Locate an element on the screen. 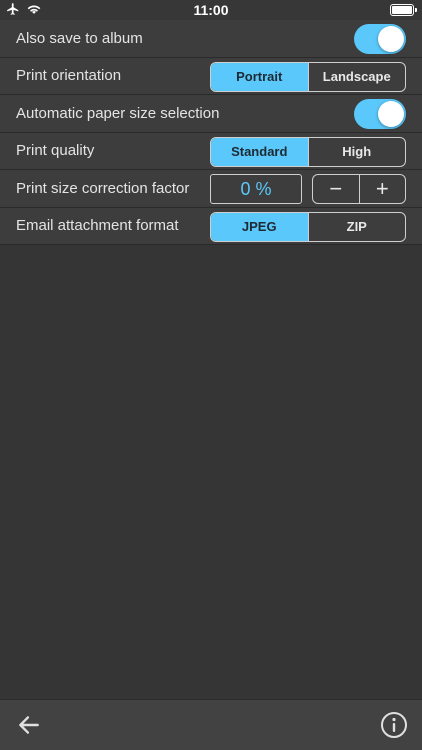 This screenshot has height=750, width=422. status-time: 11:00 is located at coordinates (211, 10).